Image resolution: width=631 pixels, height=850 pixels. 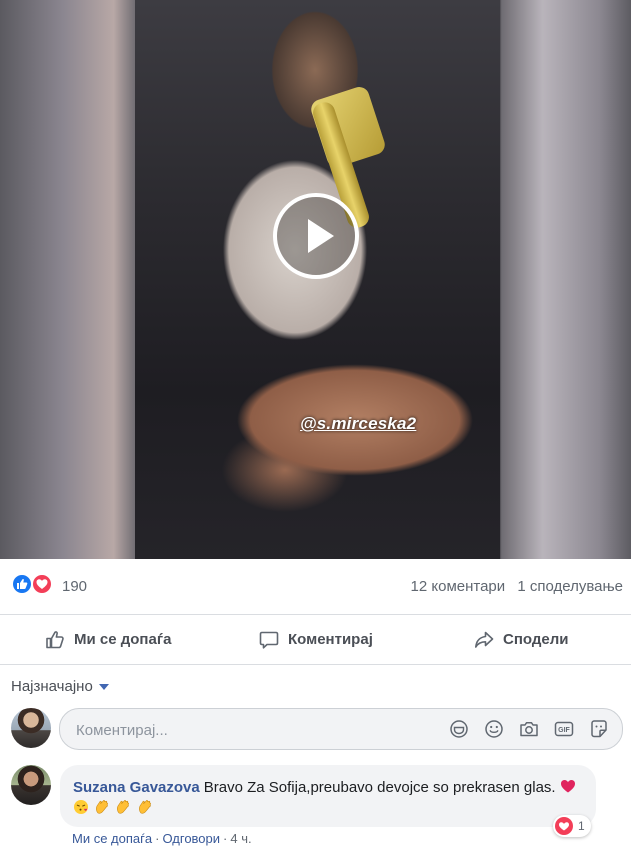 What do you see at coordinates (321, 236) in the screenshot?
I see `play-icon` at bounding box center [321, 236].